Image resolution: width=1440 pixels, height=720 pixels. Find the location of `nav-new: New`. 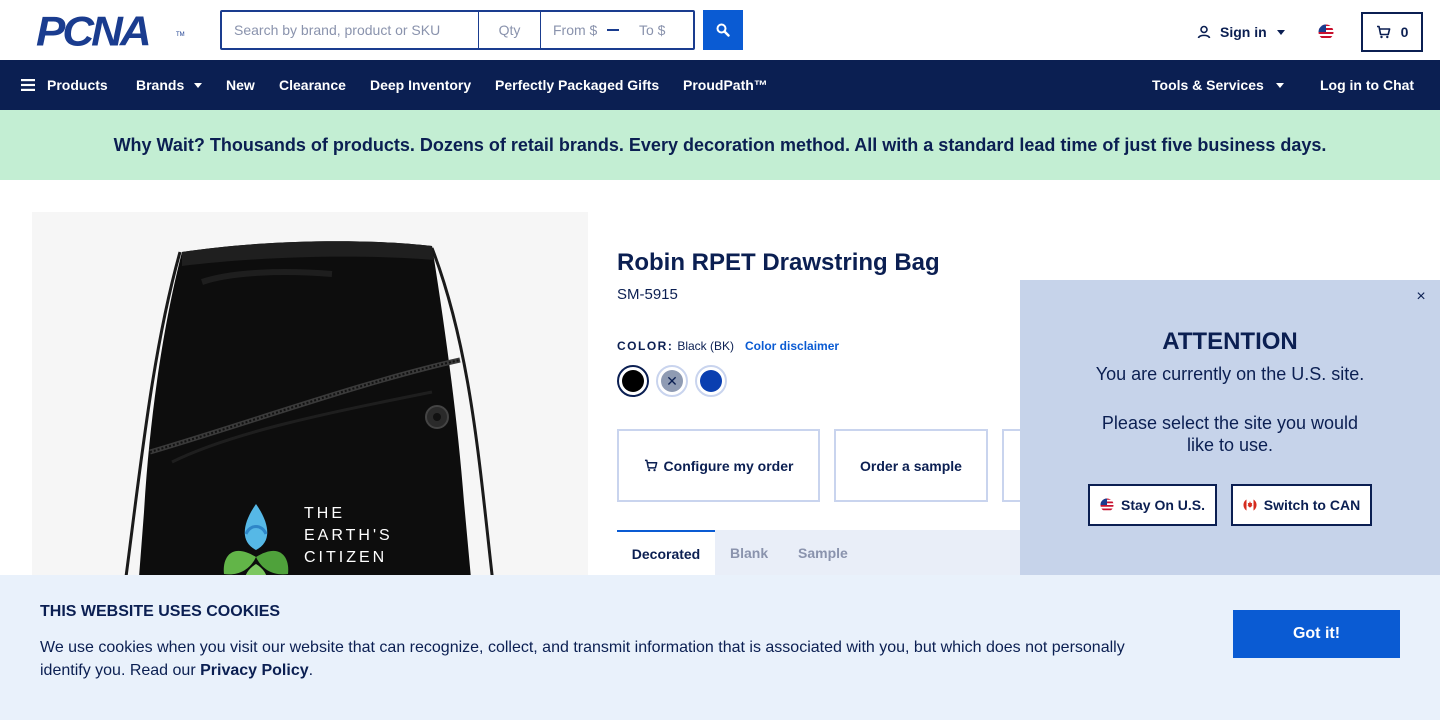

nav-new: New is located at coordinates (240, 85).